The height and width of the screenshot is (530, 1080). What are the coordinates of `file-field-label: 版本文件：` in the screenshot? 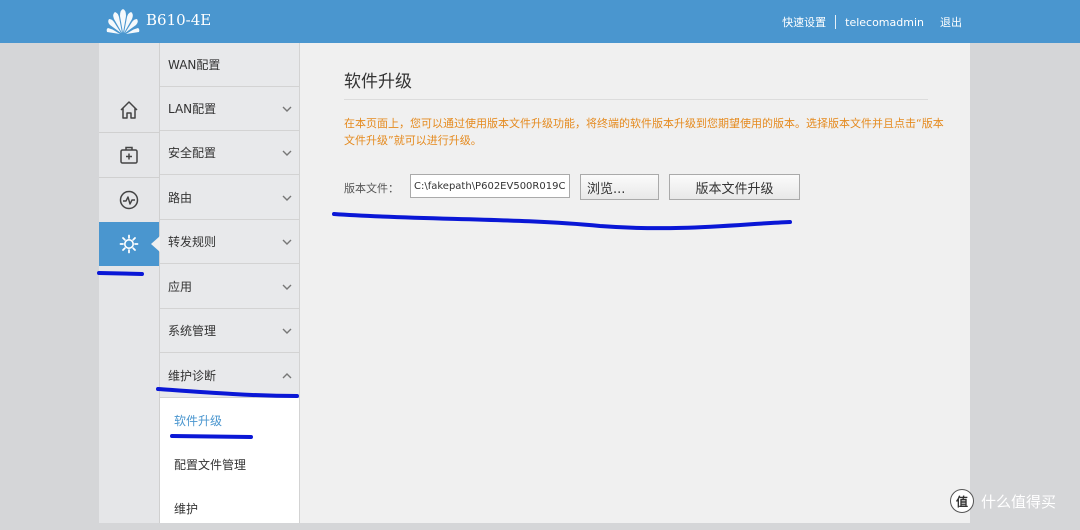 It's located at (371, 188).